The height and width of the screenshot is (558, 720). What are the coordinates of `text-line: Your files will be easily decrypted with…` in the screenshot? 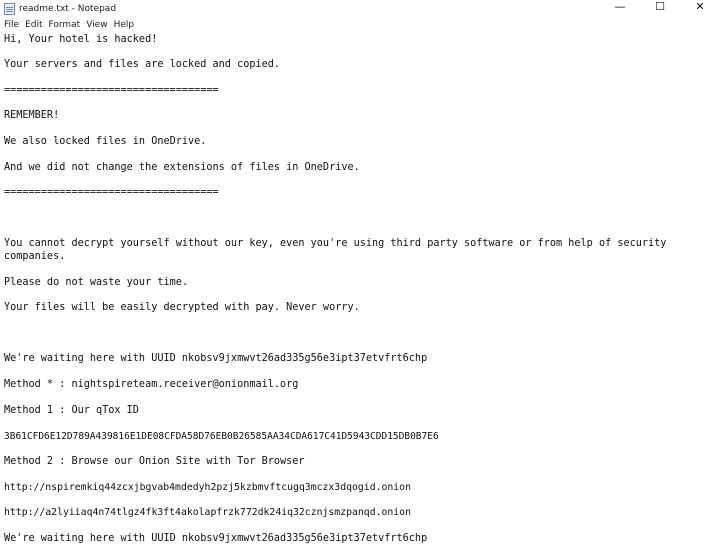 It's located at (182, 307).